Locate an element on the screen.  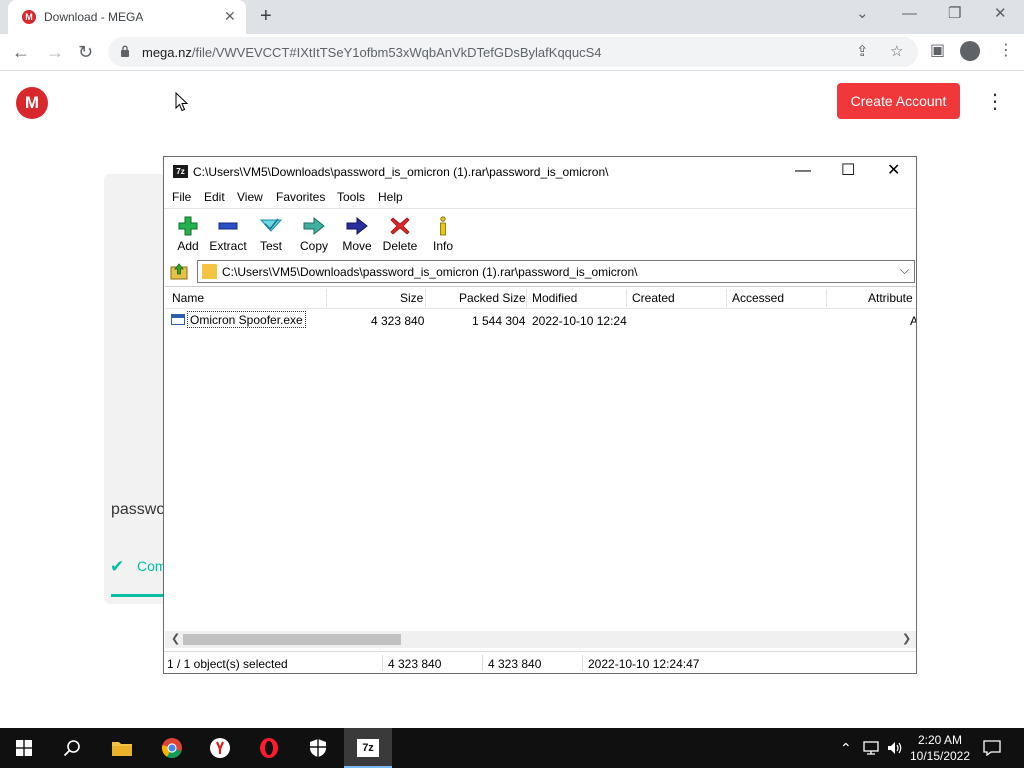
clock-time: 2:20 AM is located at coordinates (940, 740).